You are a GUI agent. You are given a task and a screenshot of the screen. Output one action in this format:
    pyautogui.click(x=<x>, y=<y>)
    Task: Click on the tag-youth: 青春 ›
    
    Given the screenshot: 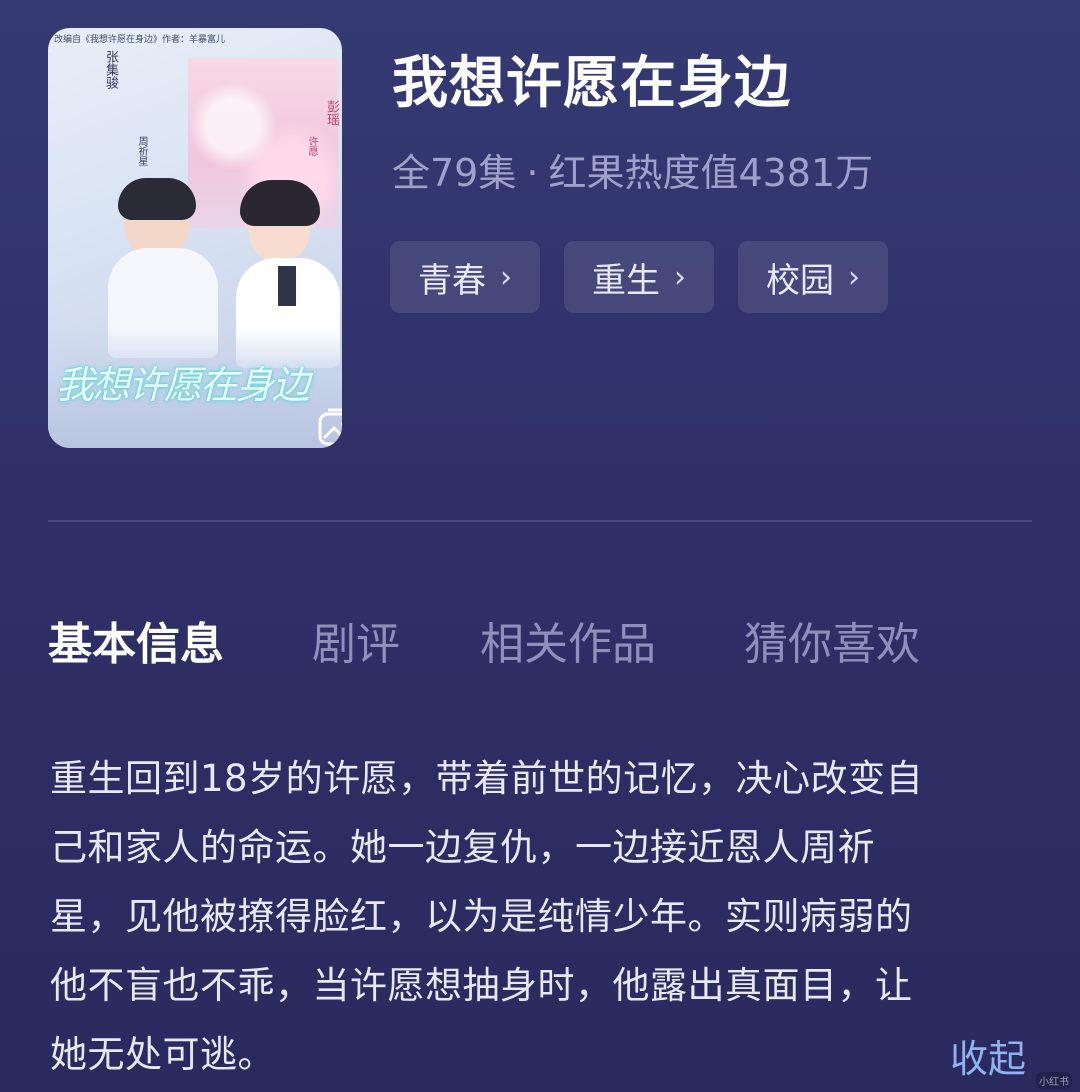 What is the action you would take?
    pyautogui.click(x=465, y=277)
    